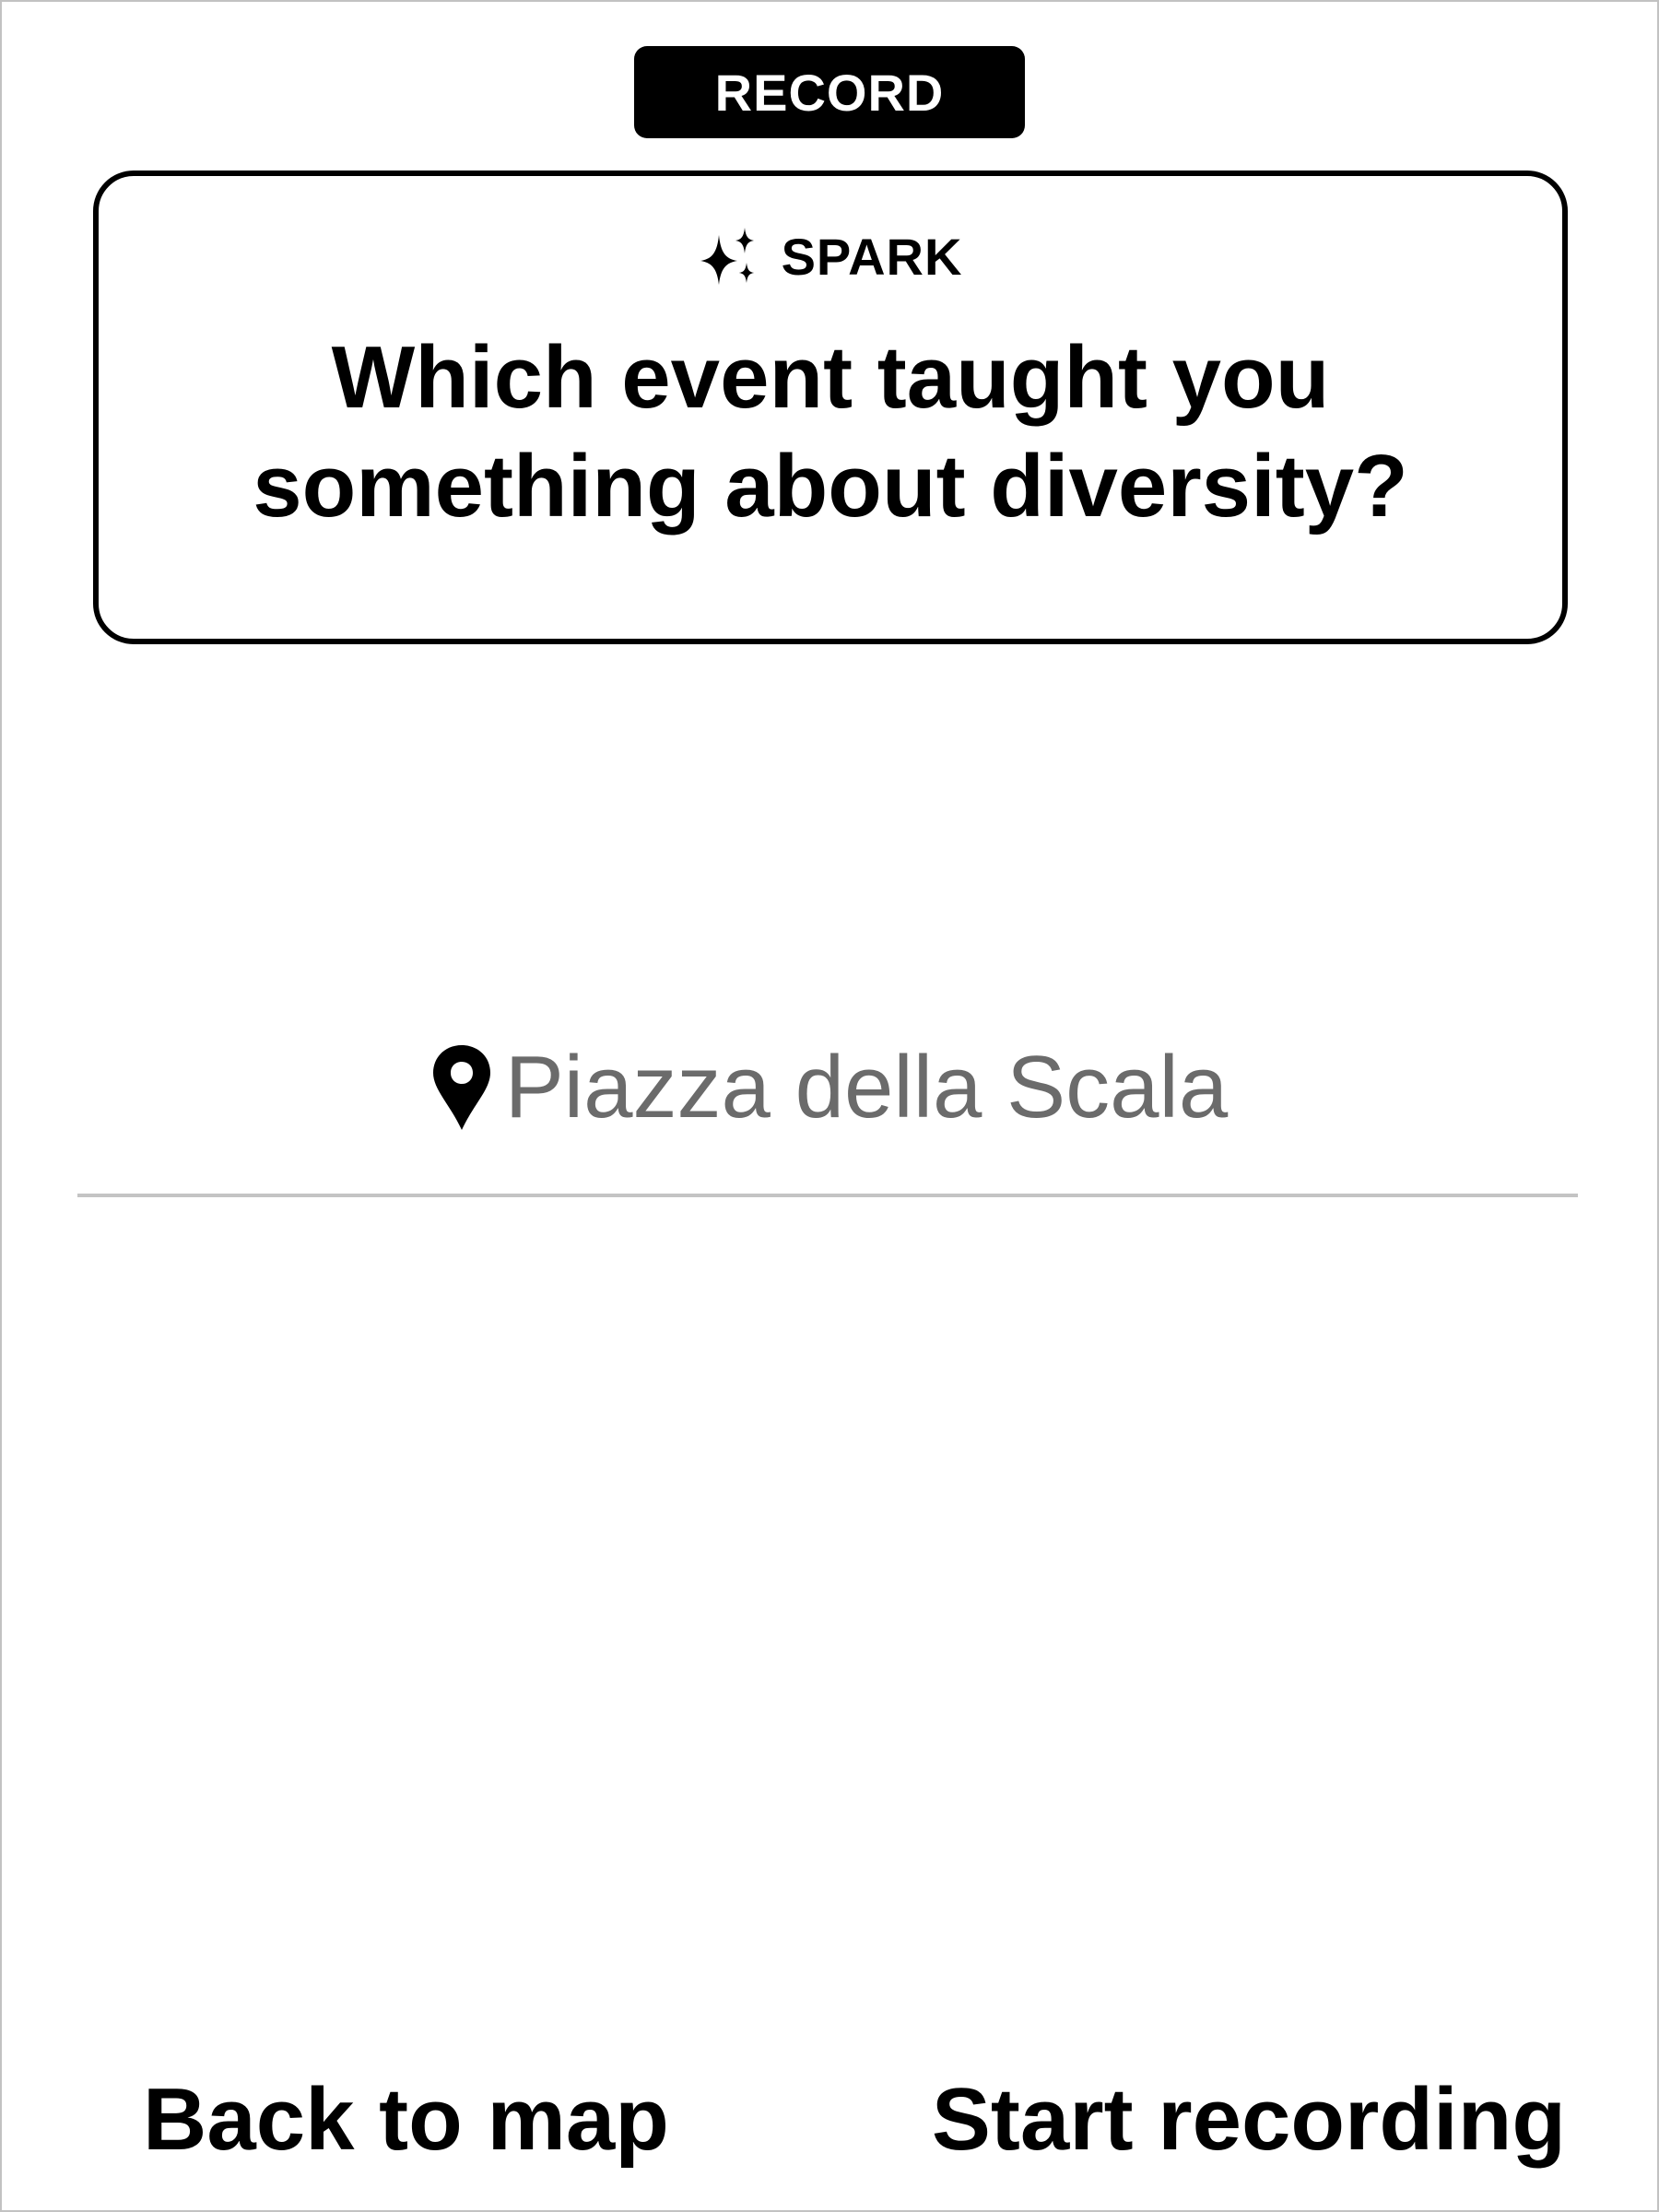 The width and height of the screenshot is (1659, 2212). I want to click on spark-label: SPARK, so click(872, 256).